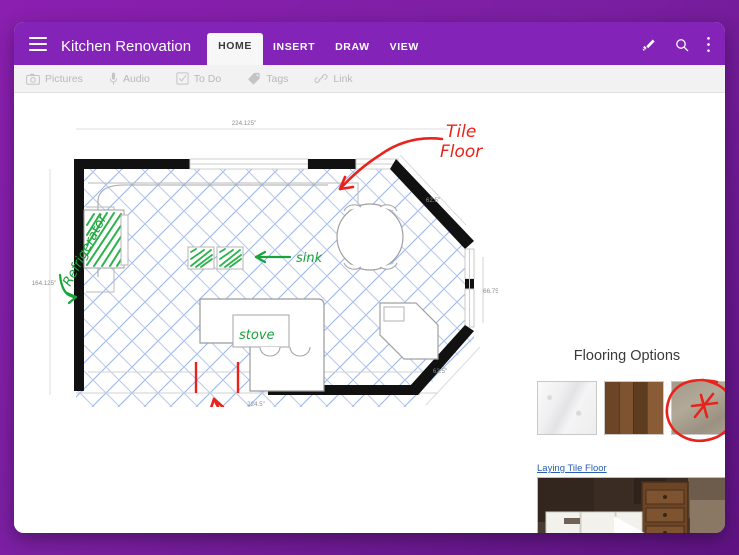 The image size is (739, 555). What do you see at coordinates (64, 78) in the screenshot?
I see `ribbon-label-pictures: Pictures` at bounding box center [64, 78].